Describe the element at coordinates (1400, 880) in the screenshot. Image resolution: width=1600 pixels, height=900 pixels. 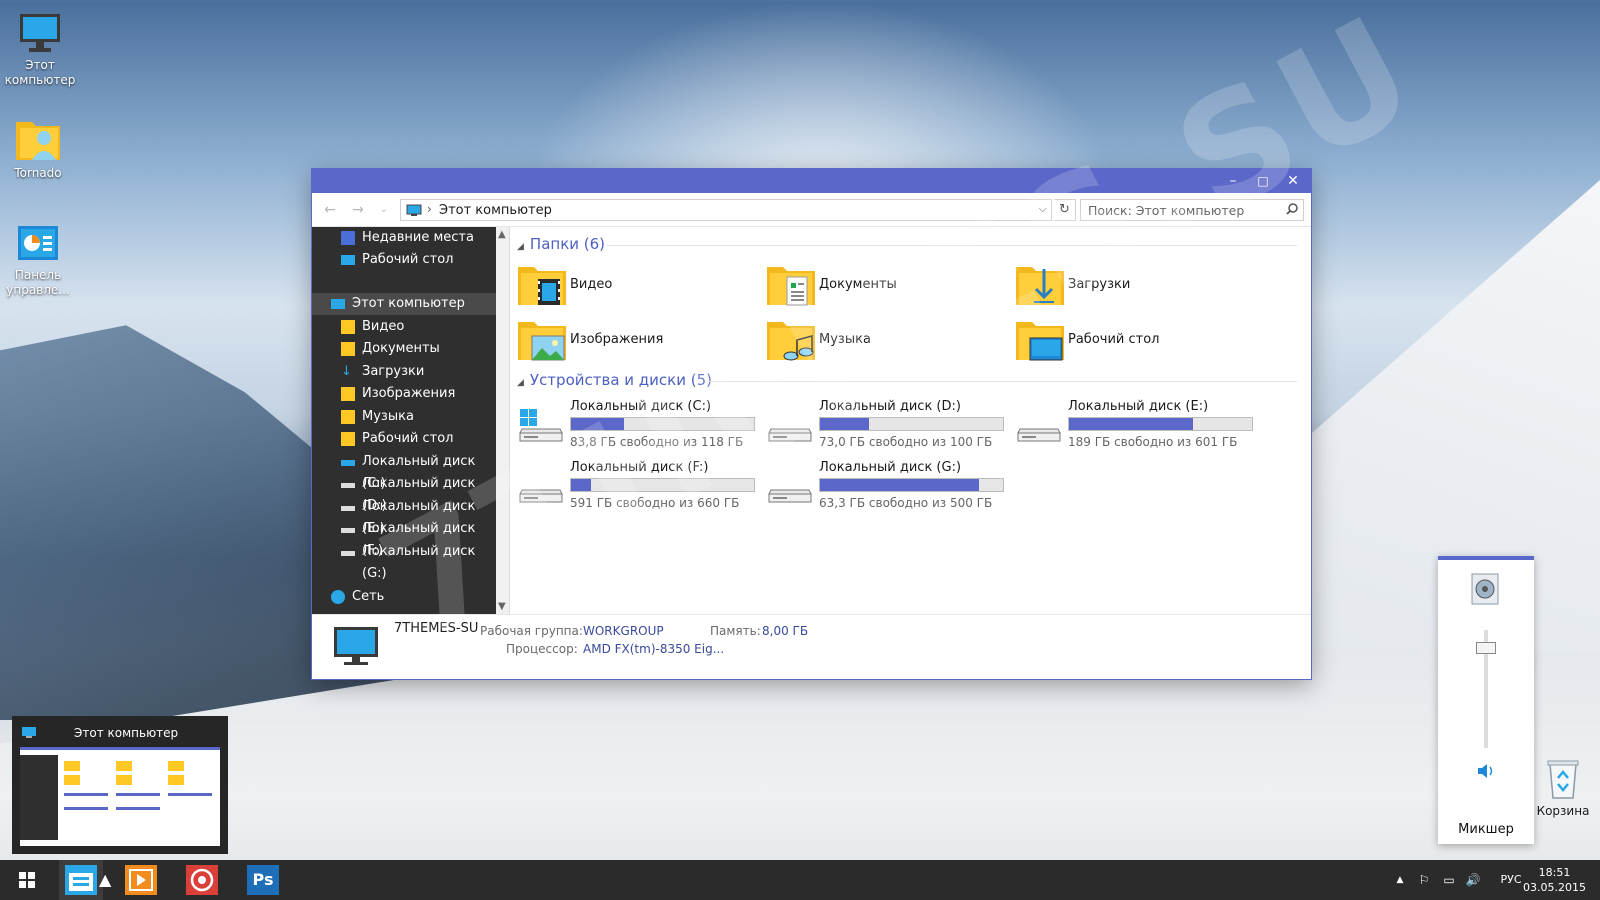
I see `show-hidden-icons-button: ▲` at that location.